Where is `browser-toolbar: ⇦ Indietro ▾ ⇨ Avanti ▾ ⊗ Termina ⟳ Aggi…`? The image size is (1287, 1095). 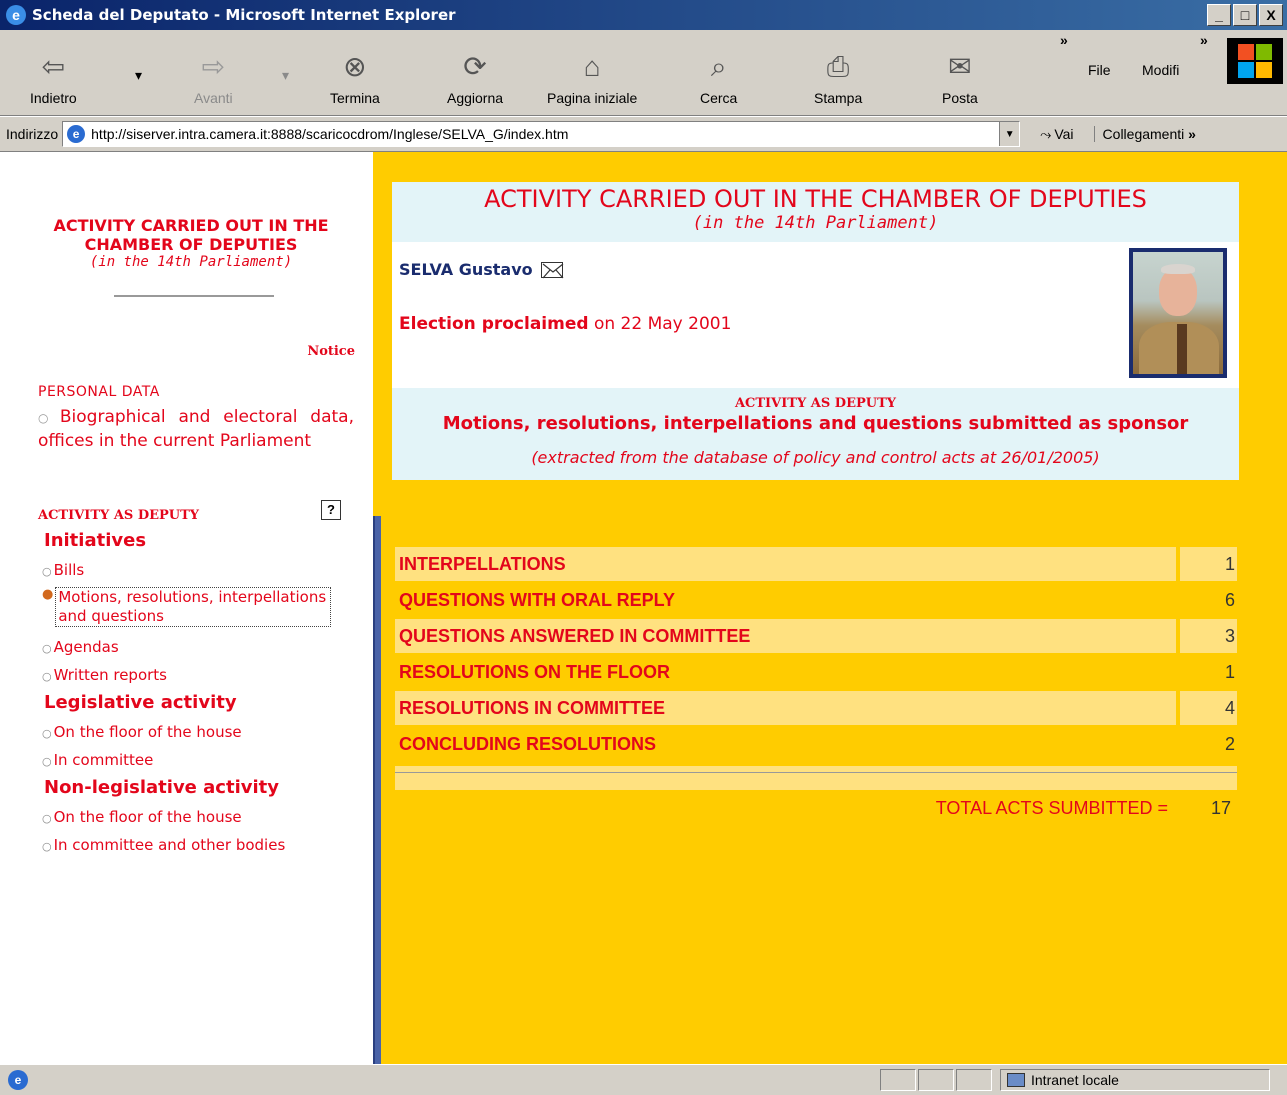 browser-toolbar: ⇦ Indietro ▾ ⇨ Avanti ▾ ⊗ Termina ⟳ Aggi… is located at coordinates (643, 73).